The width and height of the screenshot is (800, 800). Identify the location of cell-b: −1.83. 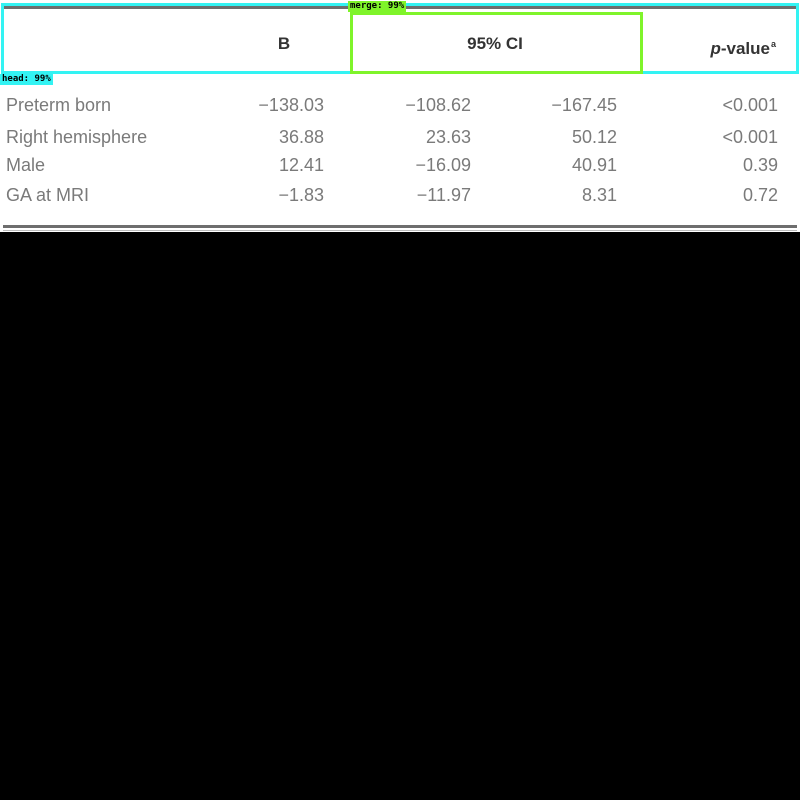
(301, 195).